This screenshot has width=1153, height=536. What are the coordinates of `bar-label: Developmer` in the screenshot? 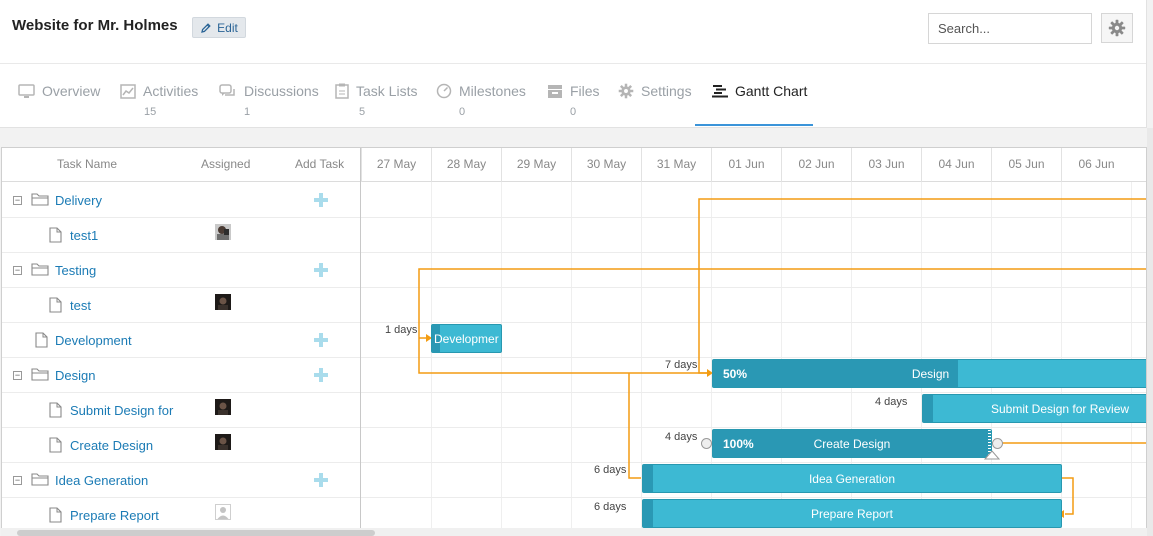 It's located at (466, 339).